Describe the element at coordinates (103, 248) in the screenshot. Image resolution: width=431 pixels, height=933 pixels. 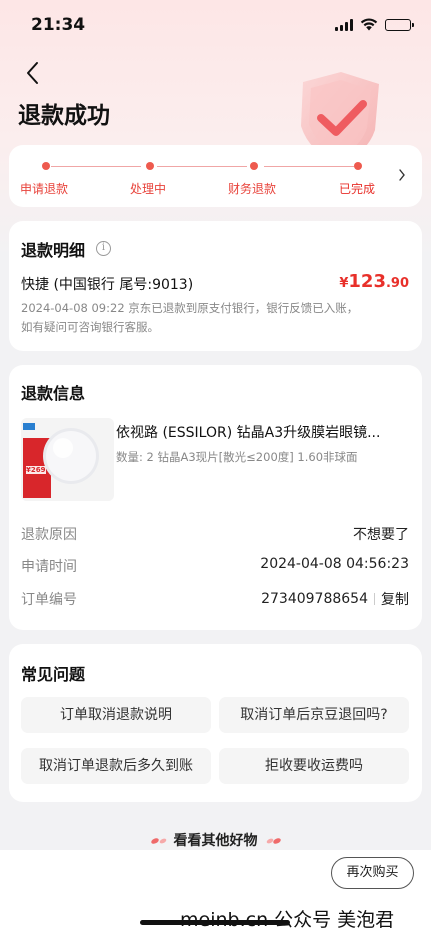
I see `info-icon: i` at that location.